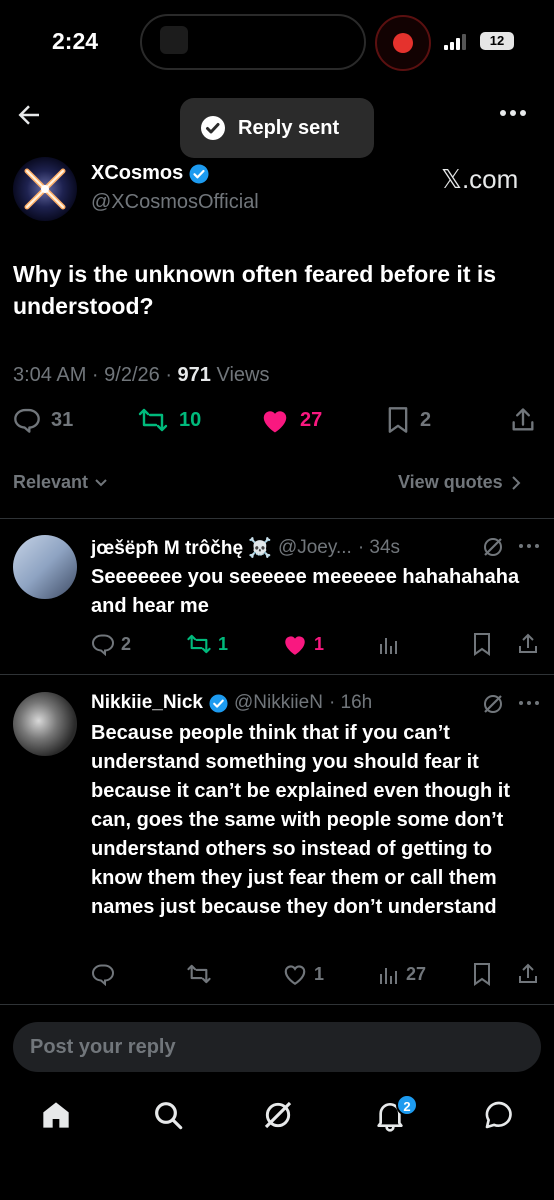 This screenshot has height=1200, width=554. What do you see at coordinates (92, 375) in the screenshot?
I see `post-timestamp: 3:04 AM · 9/2/26 ·` at bounding box center [92, 375].